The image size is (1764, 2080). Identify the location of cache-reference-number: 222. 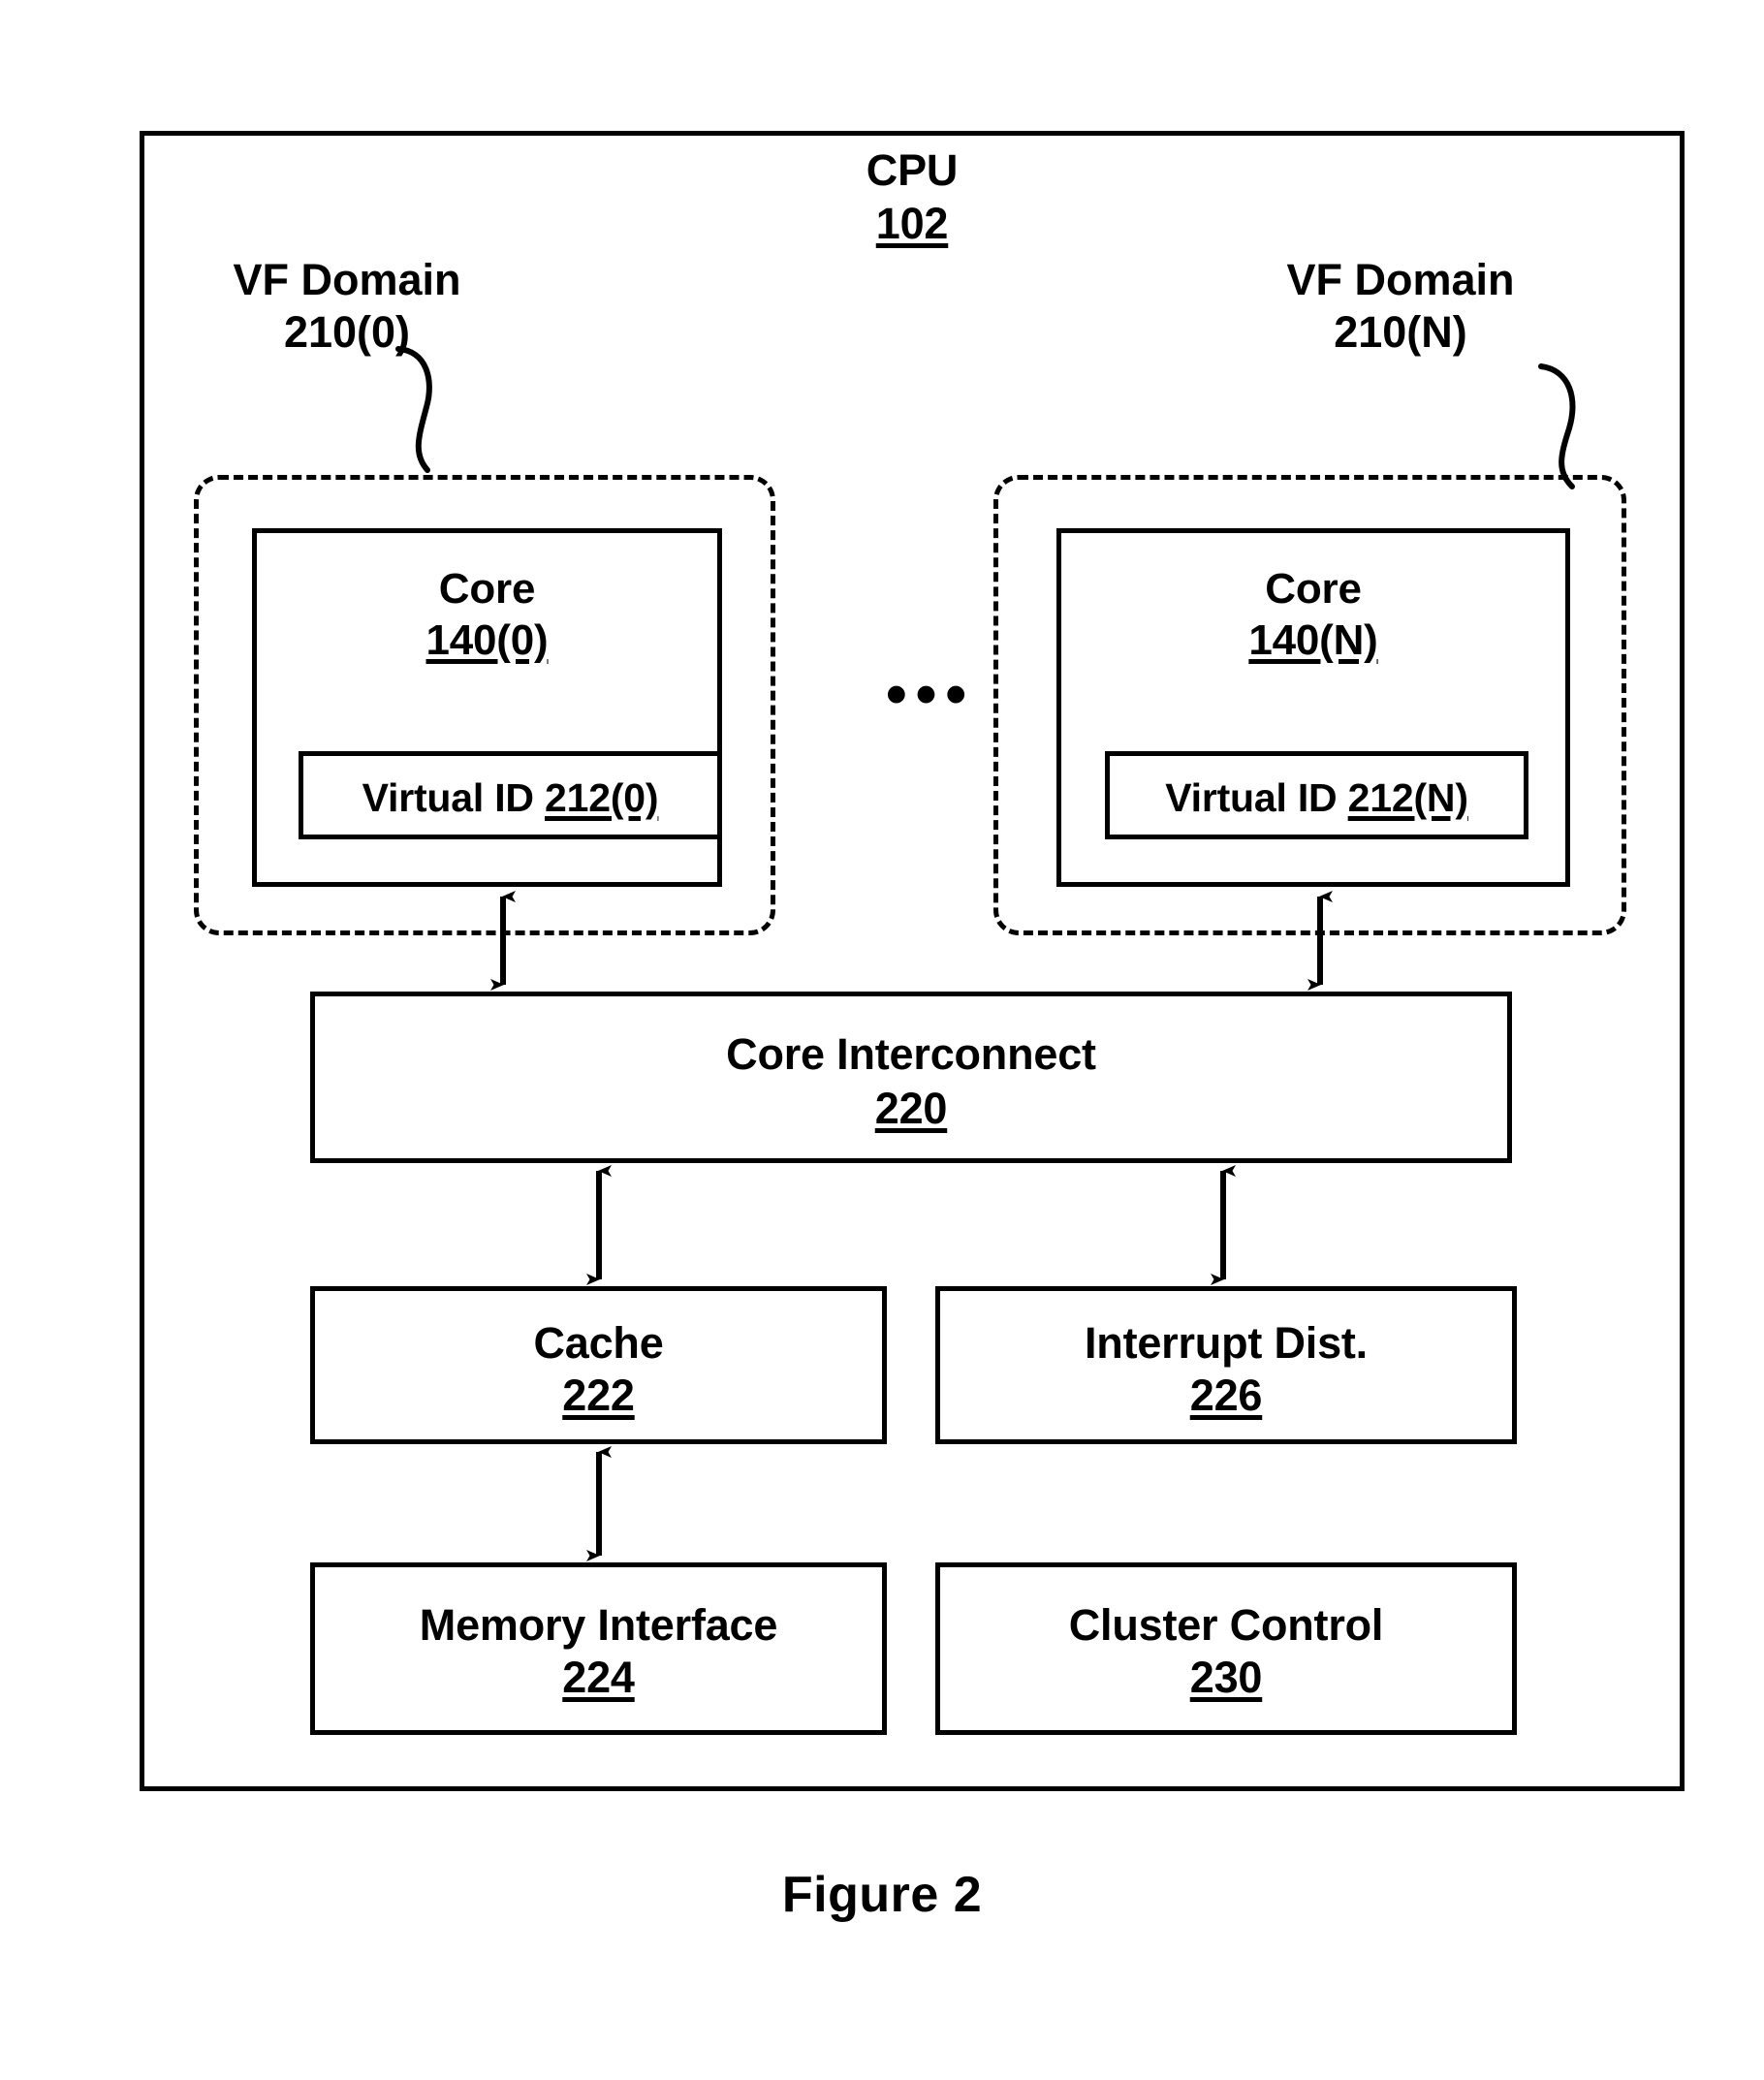
(599, 1396).